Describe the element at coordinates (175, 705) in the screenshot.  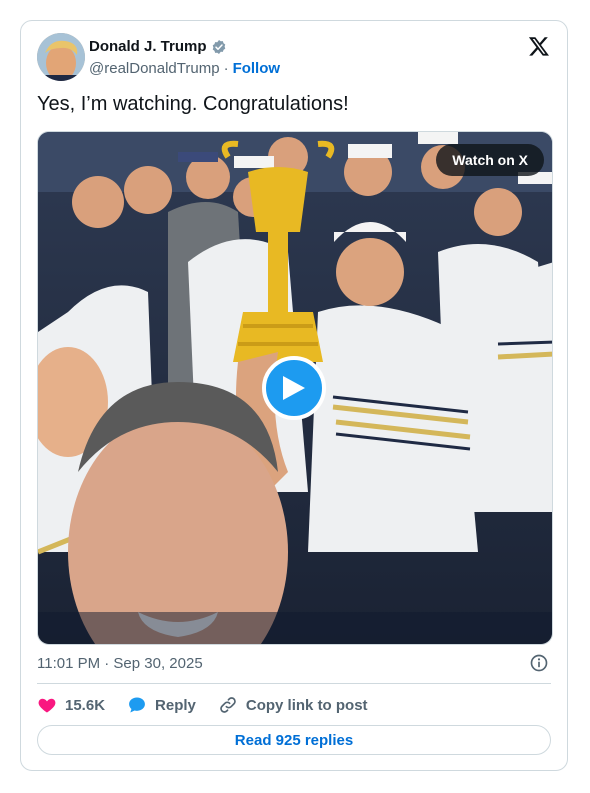
I see `reply-label: Reply` at that location.